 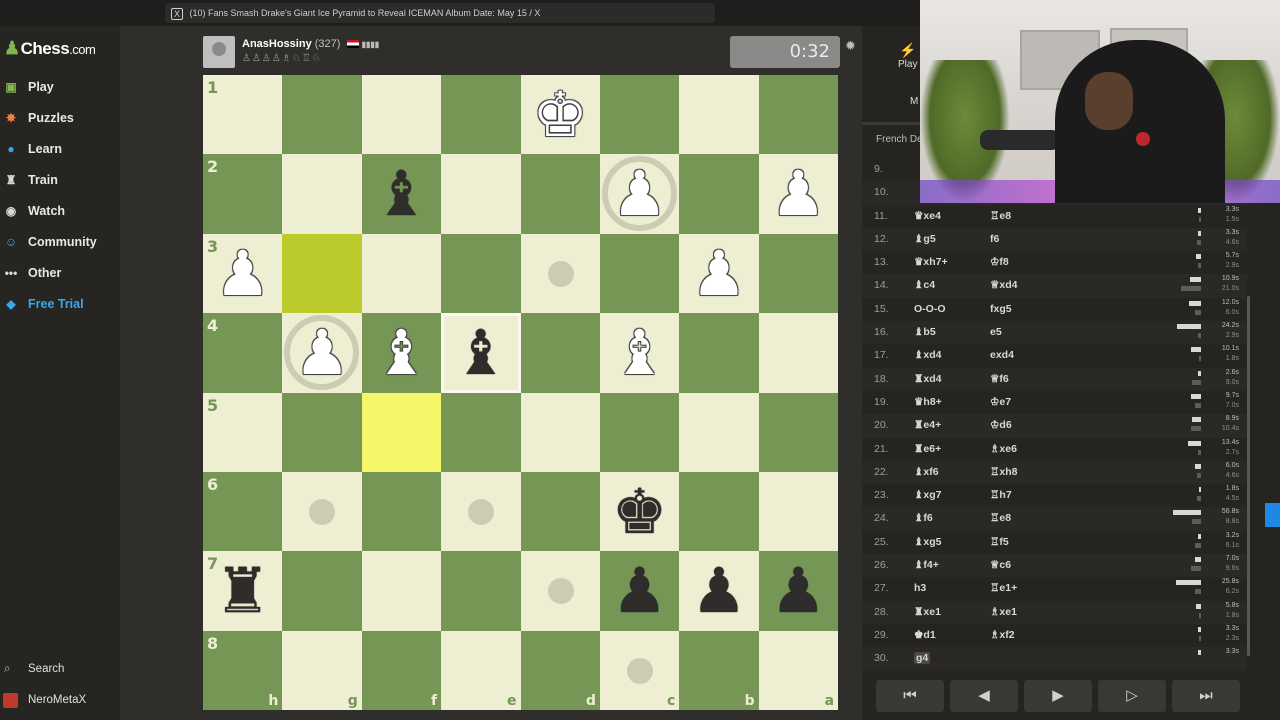 What do you see at coordinates (1001, 309) in the screenshot?
I see `move-black: fxg5` at bounding box center [1001, 309].